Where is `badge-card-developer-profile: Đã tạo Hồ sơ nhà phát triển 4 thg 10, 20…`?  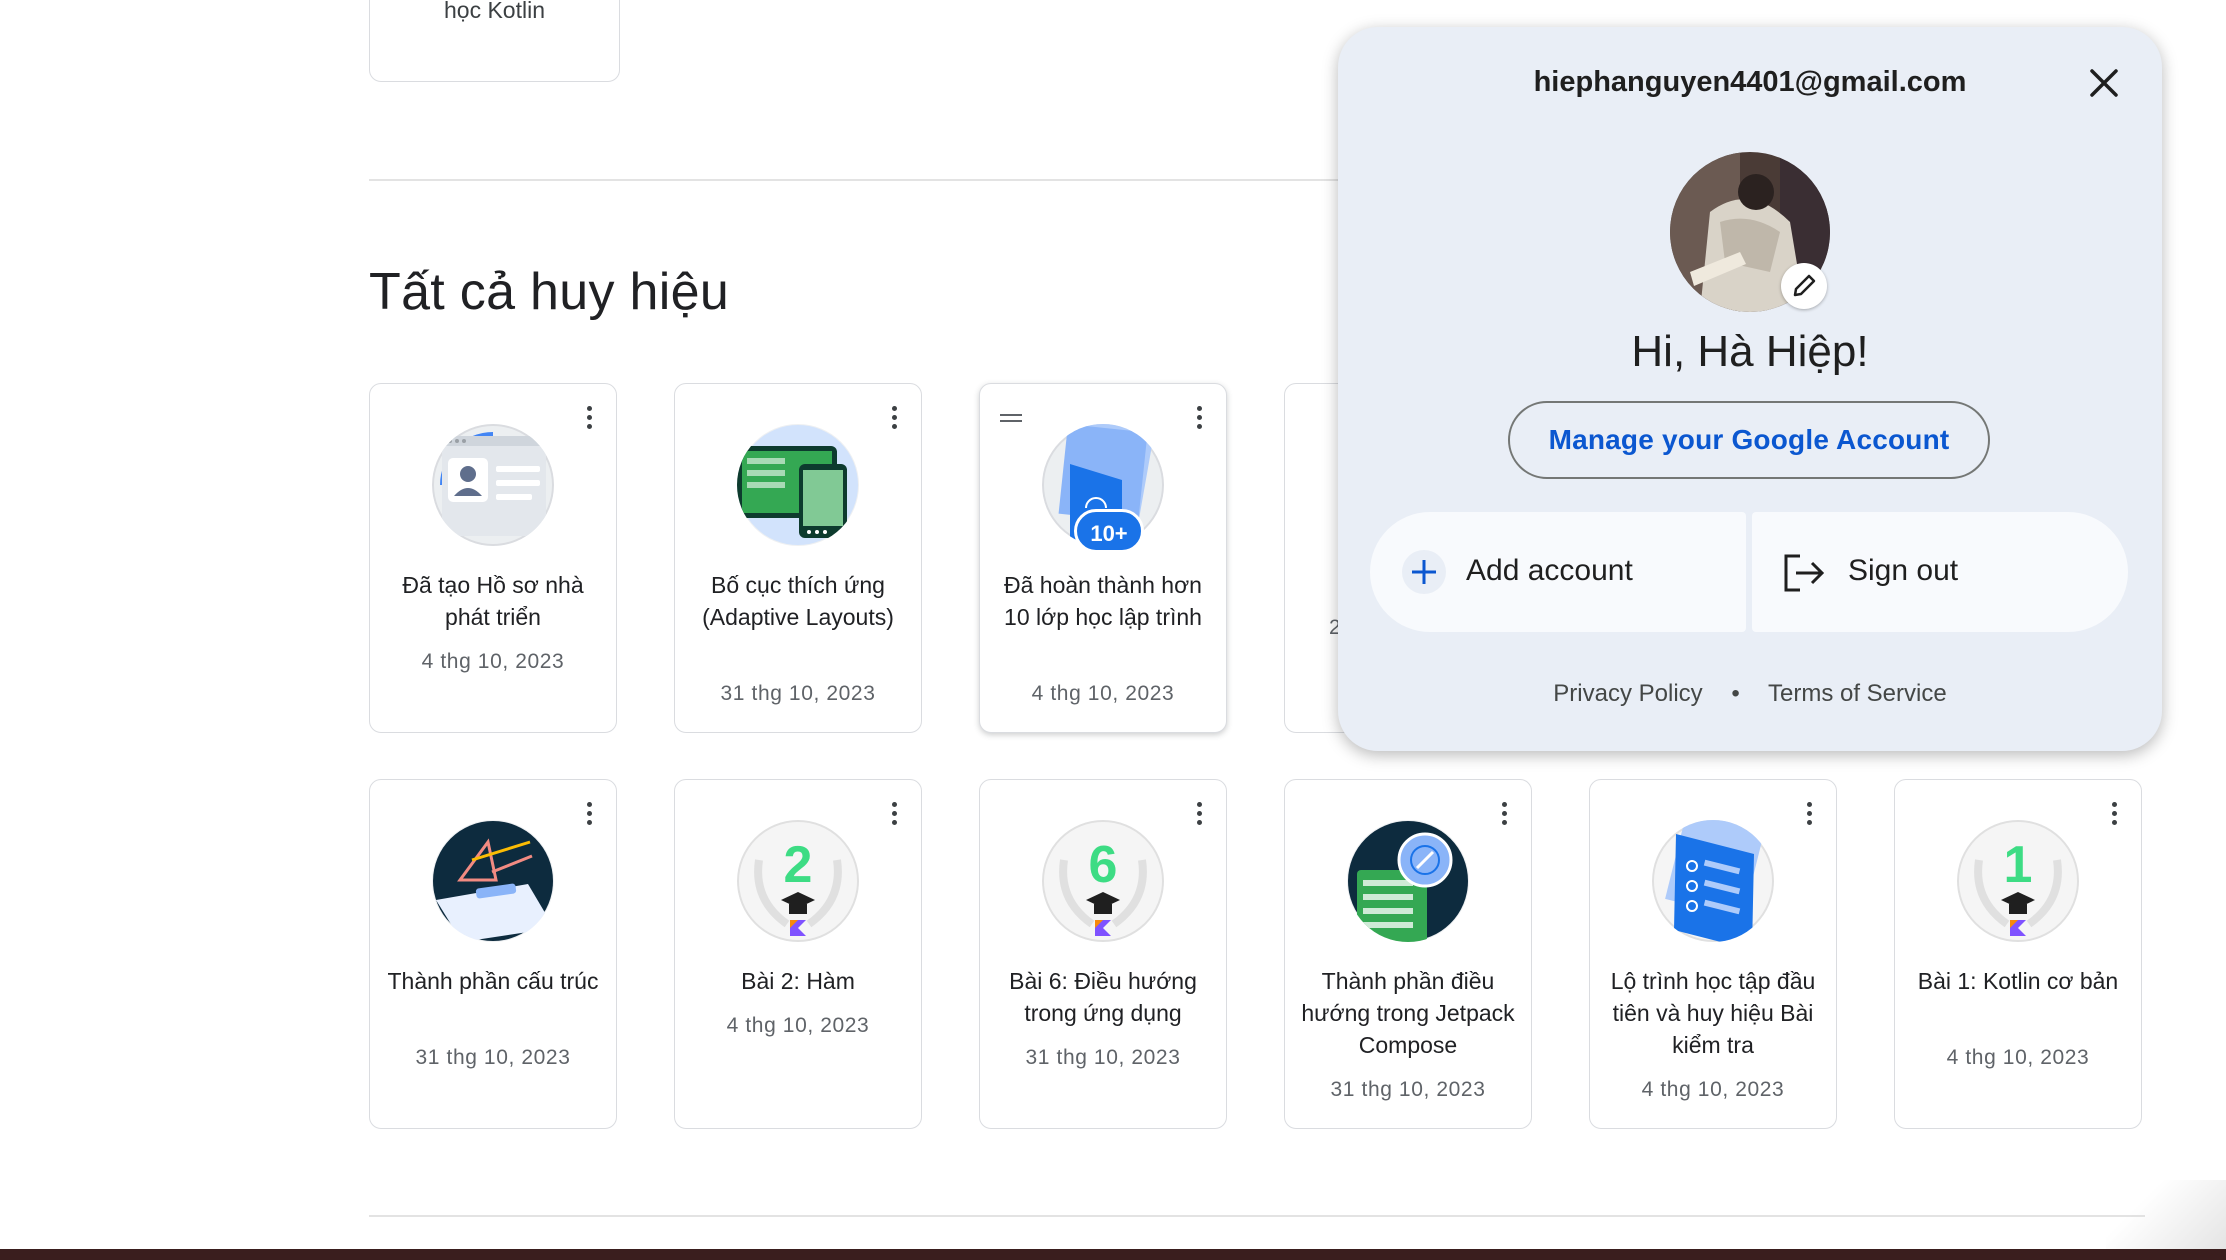 badge-card-developer-profile: Đã tạo Hồ sơ nhà phát triển 4 thg 10, 20… is located at coordinates (493, 558).